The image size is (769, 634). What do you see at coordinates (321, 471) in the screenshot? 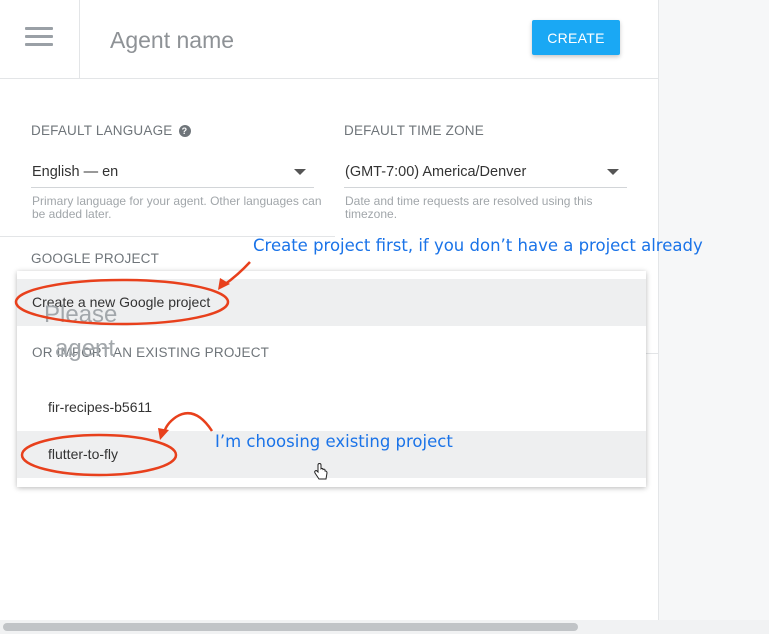
I see `hand-pointer-icon` at bounding box center [321, 471].